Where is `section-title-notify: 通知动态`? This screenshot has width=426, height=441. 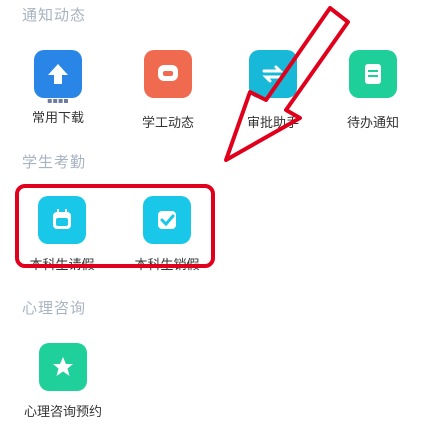 section-title-notify: 通知动态 is located at coordinates (54, 15).